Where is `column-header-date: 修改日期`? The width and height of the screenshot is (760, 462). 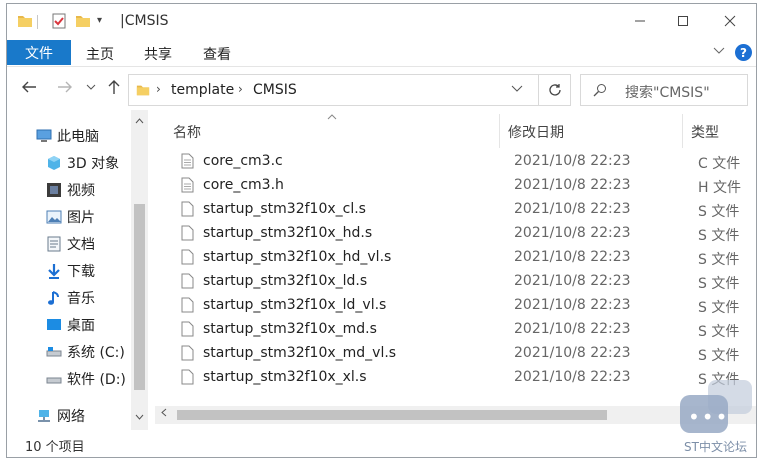
column-header-date: 修改日期 is located at coordinates (536, 132).